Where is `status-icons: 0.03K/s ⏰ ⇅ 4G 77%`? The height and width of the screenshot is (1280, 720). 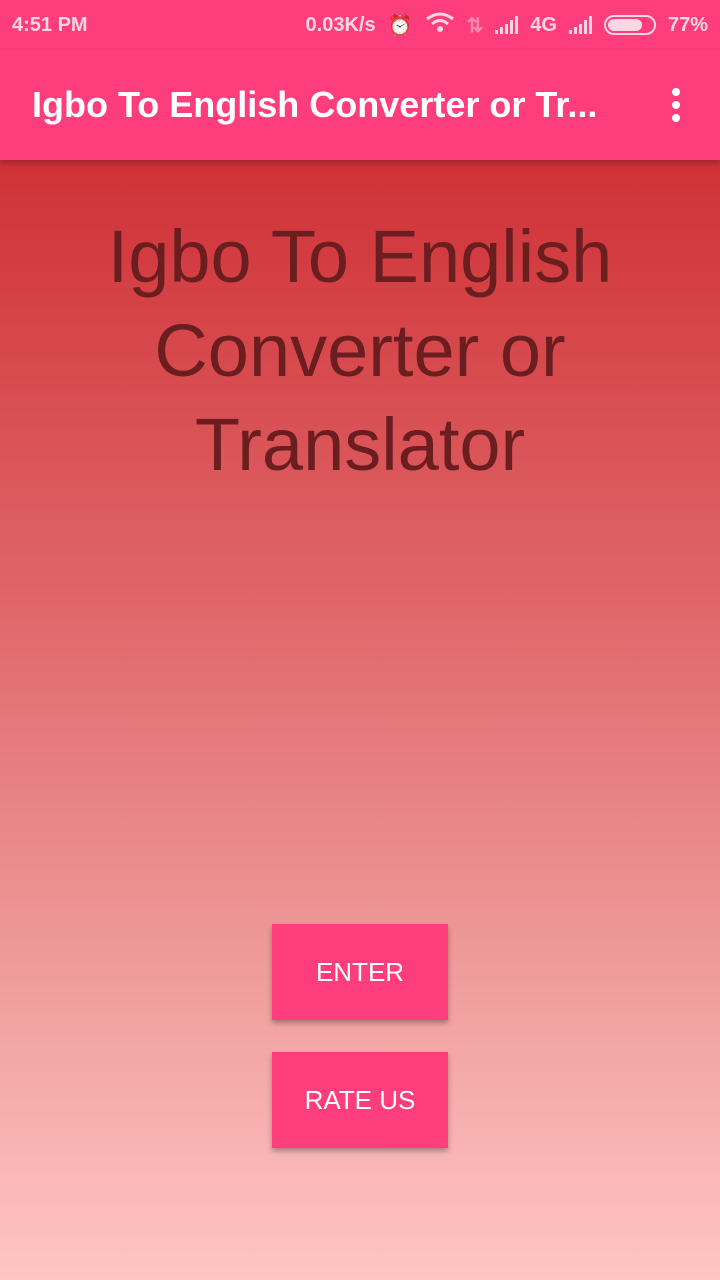
status-icons: 0.03K/s ⏰ ⇅ 4G 77% is located at coordinates (507, 25).